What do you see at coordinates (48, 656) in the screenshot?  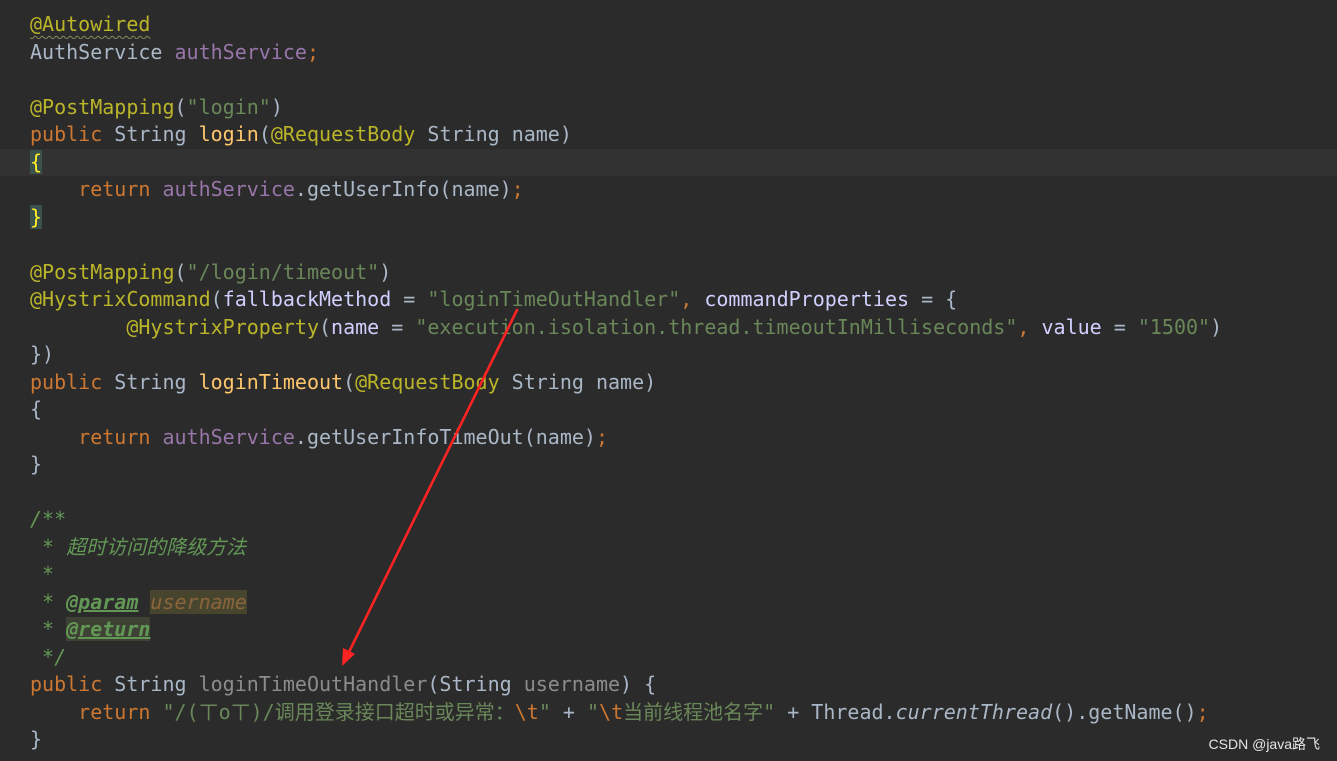 I see `code-token-doc-comment: */` at bounding box center [48, 656].